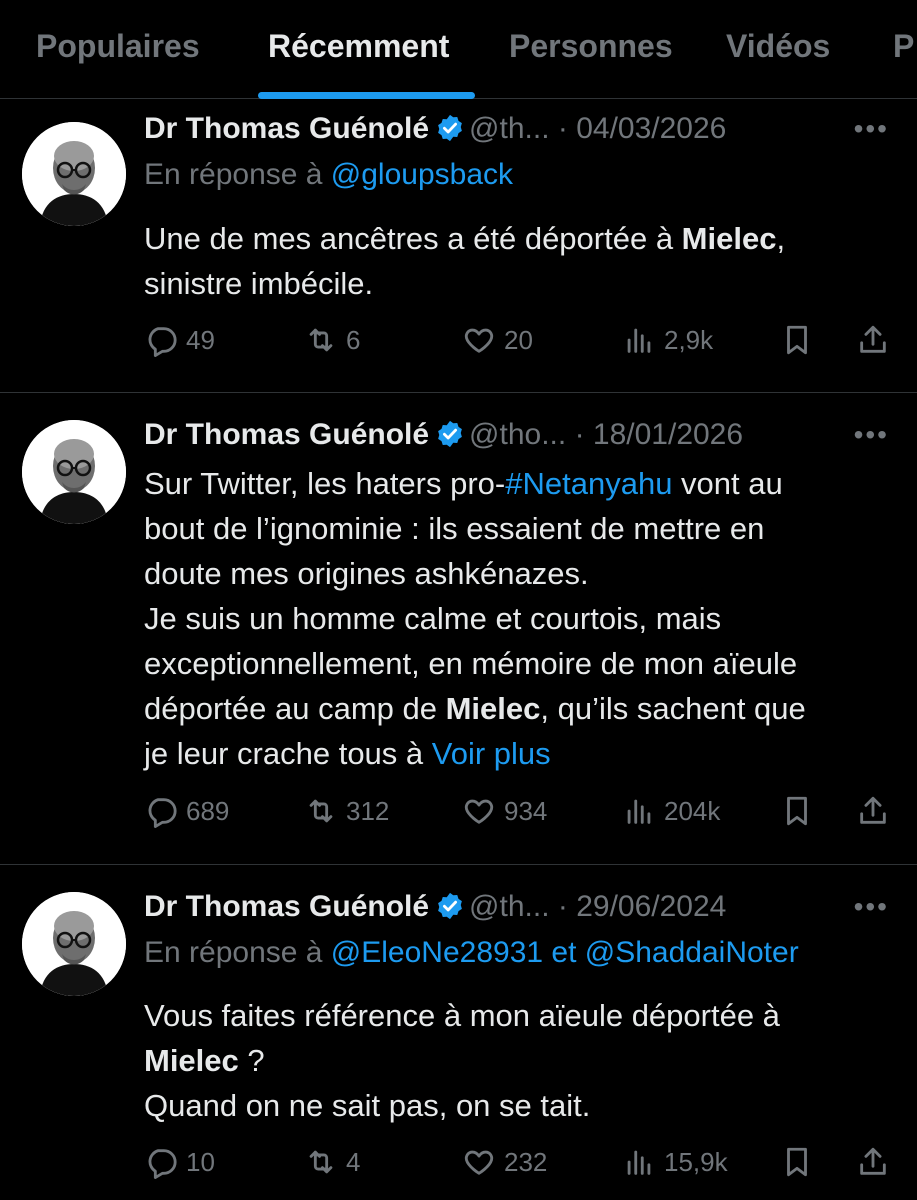 The image size is (917, 1200). I want to click on hashtag-link: #Netanyahu, so click(588, 483).